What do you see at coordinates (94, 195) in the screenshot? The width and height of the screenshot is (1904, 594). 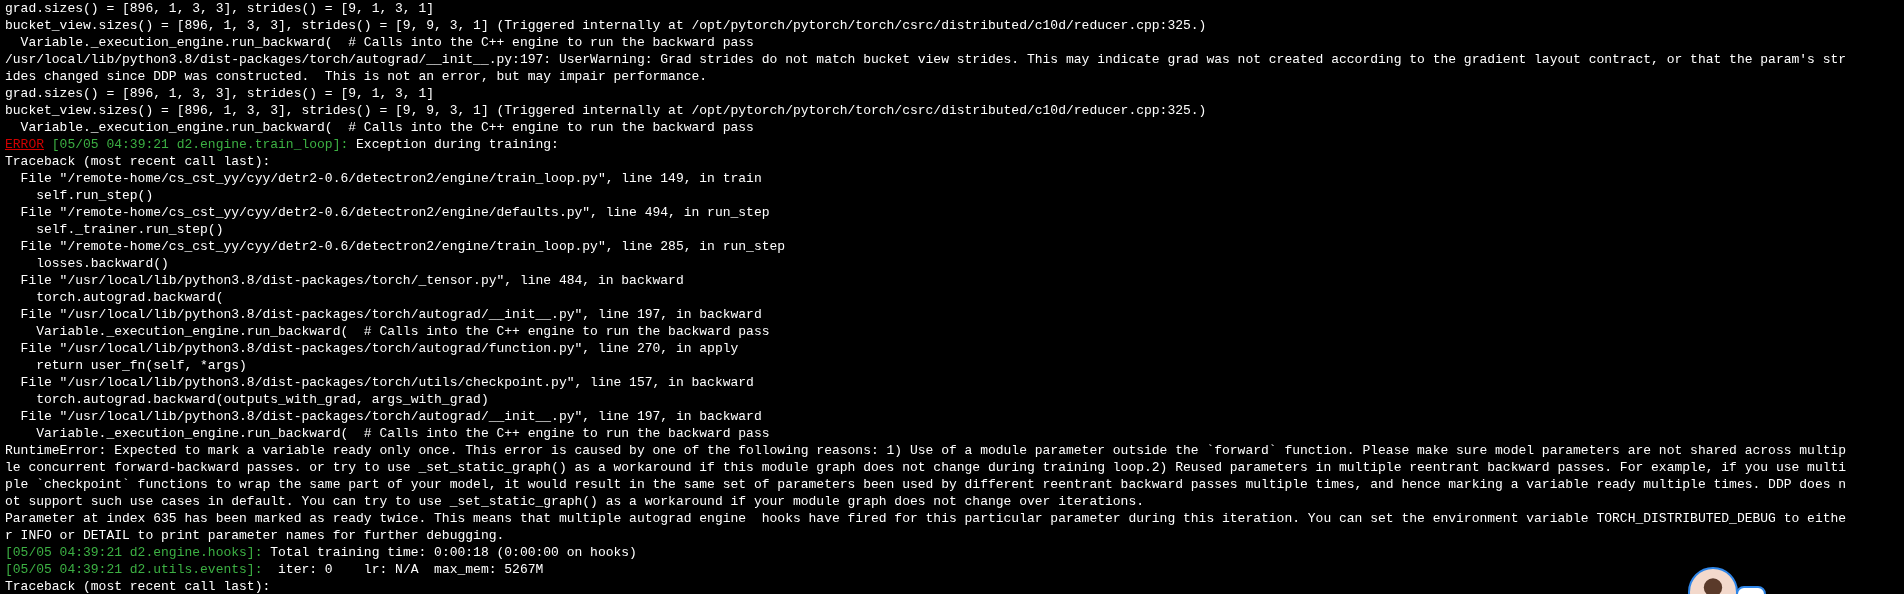 I see `terminal-text: self.run_step()` at bounding box center [94, 195].